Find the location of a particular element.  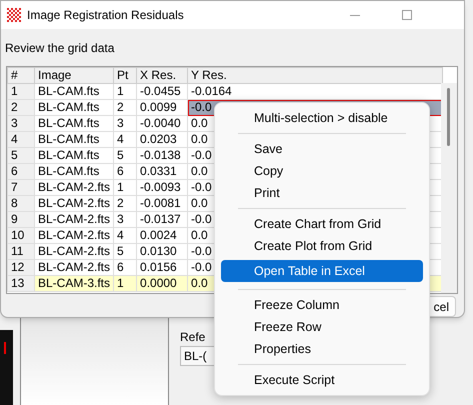

menu-item: Copy is located at coordinates (322, 171).